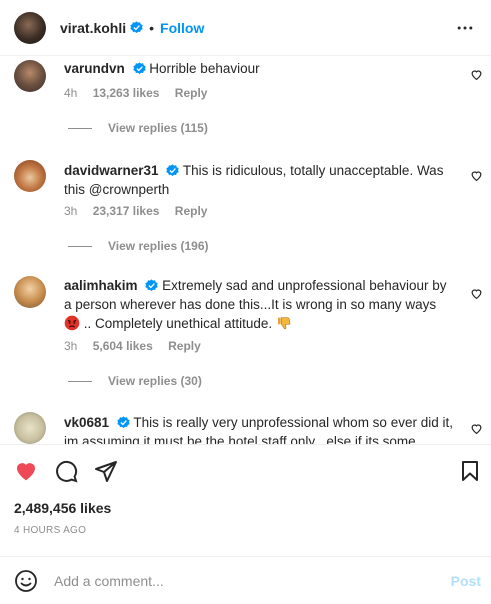 This screenshot has width=491, height=604. What do you see at coordinates (93, 28) in the screenshot?
I see `author-username: virat.kohli` at bounding box center [93, 28].